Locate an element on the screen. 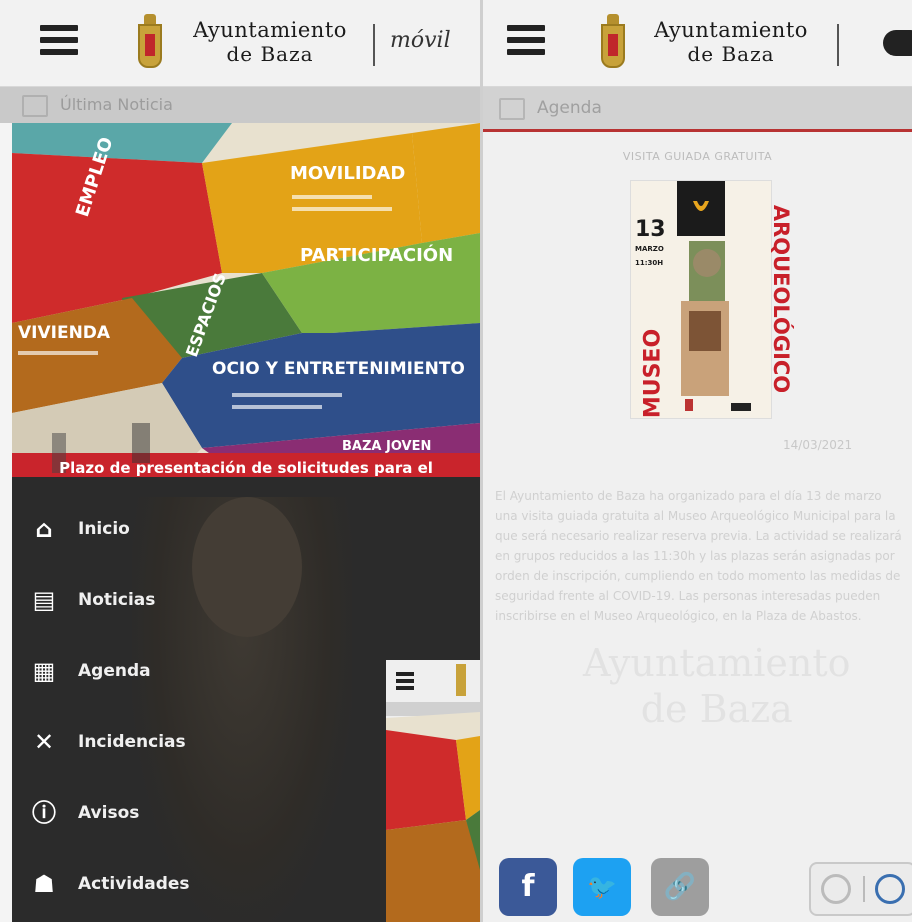 The image size is (912, 922). menu-item-inicio: ⌂ Inicio is located at coordinates (162, 529).